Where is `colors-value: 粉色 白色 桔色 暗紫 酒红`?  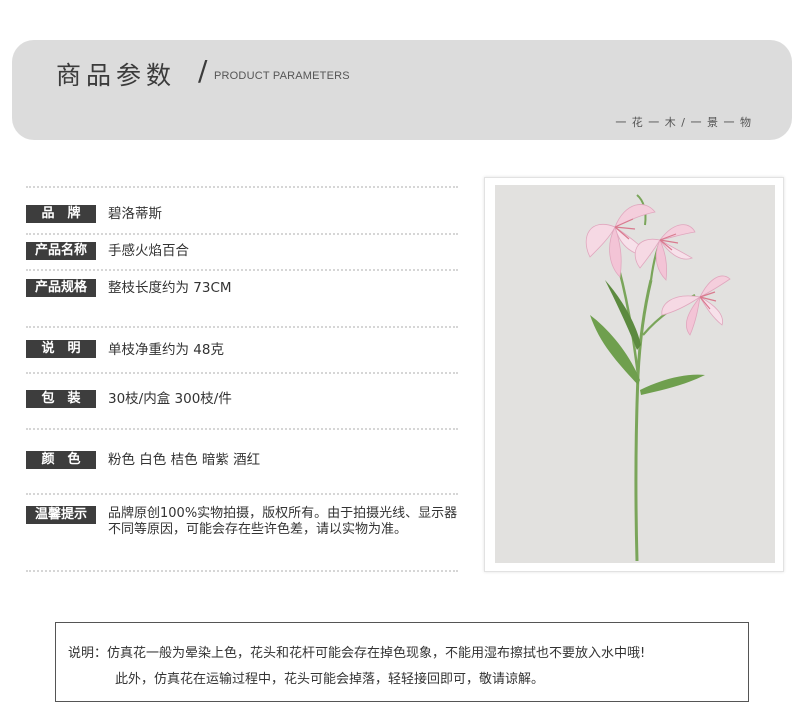 colors-value: 粉色 白色 桔色 暗紫 酒红 is located at coordinates (184, 460).